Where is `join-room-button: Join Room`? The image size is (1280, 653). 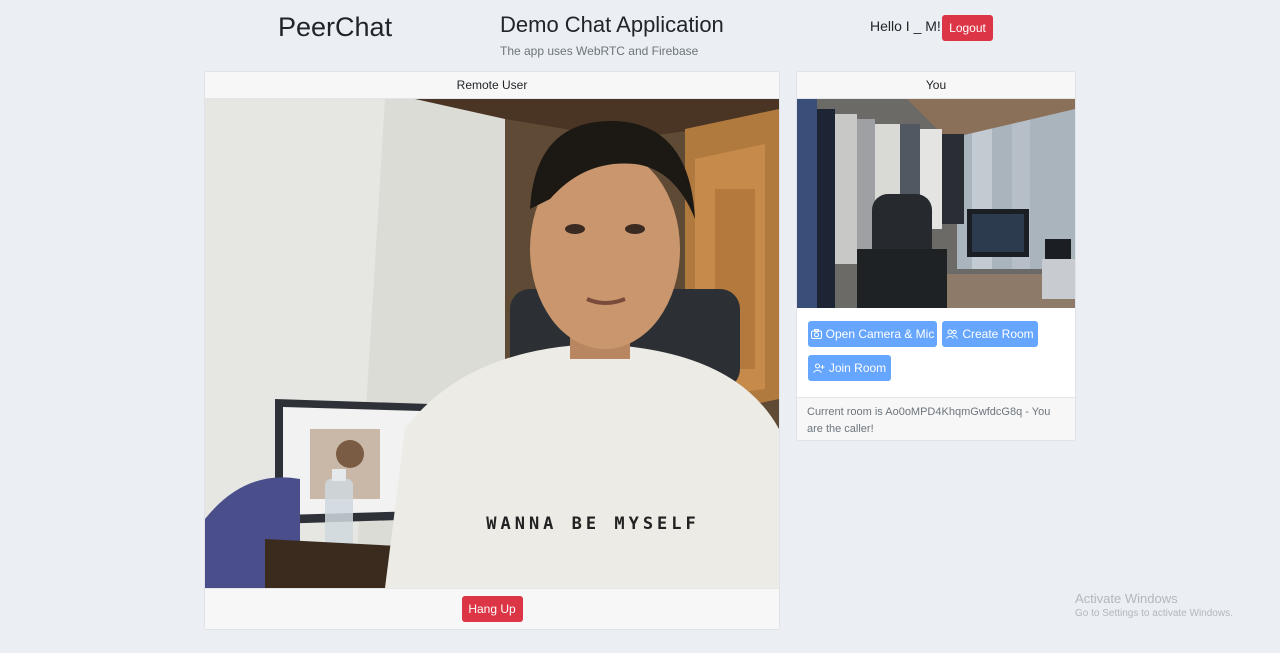 join-room-button: Join Room is located at coordinates (849, 368).